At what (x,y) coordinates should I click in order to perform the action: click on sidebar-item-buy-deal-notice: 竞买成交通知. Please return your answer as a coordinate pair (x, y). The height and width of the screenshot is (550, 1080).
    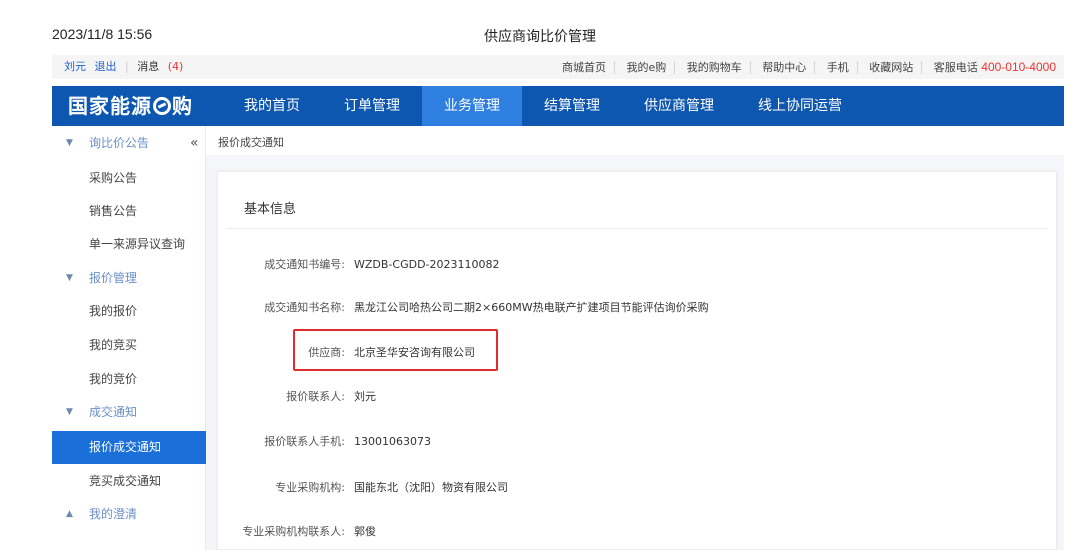
    Looking at the image, I should click on (129, 481).